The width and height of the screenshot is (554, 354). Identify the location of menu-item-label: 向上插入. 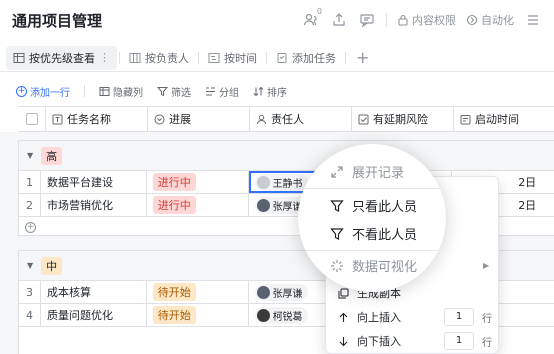
(379, 317).